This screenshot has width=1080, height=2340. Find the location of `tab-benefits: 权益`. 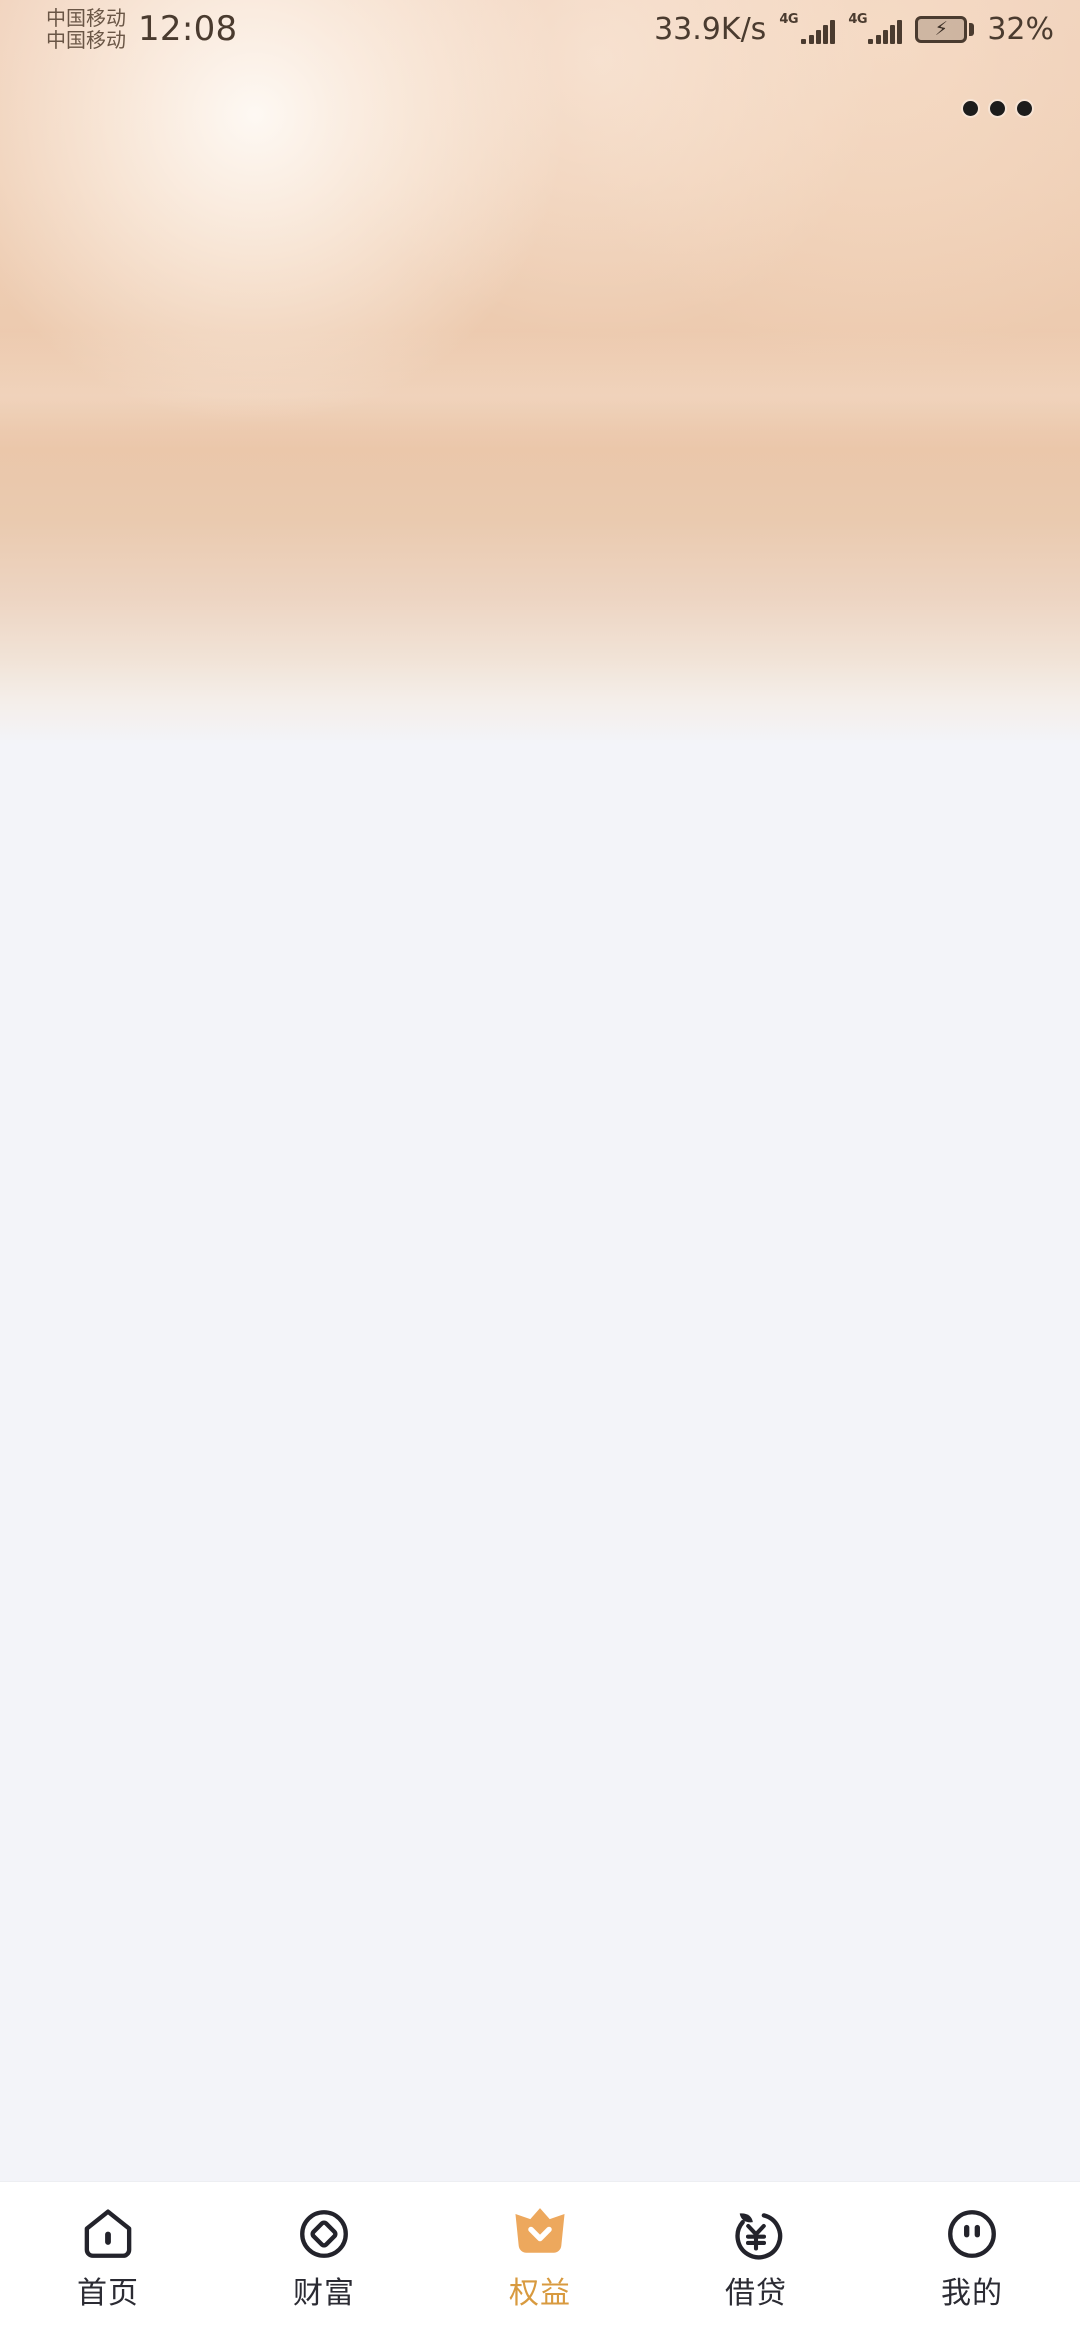

tab-benefits: 权益 is located at coordinates (540, 2255).